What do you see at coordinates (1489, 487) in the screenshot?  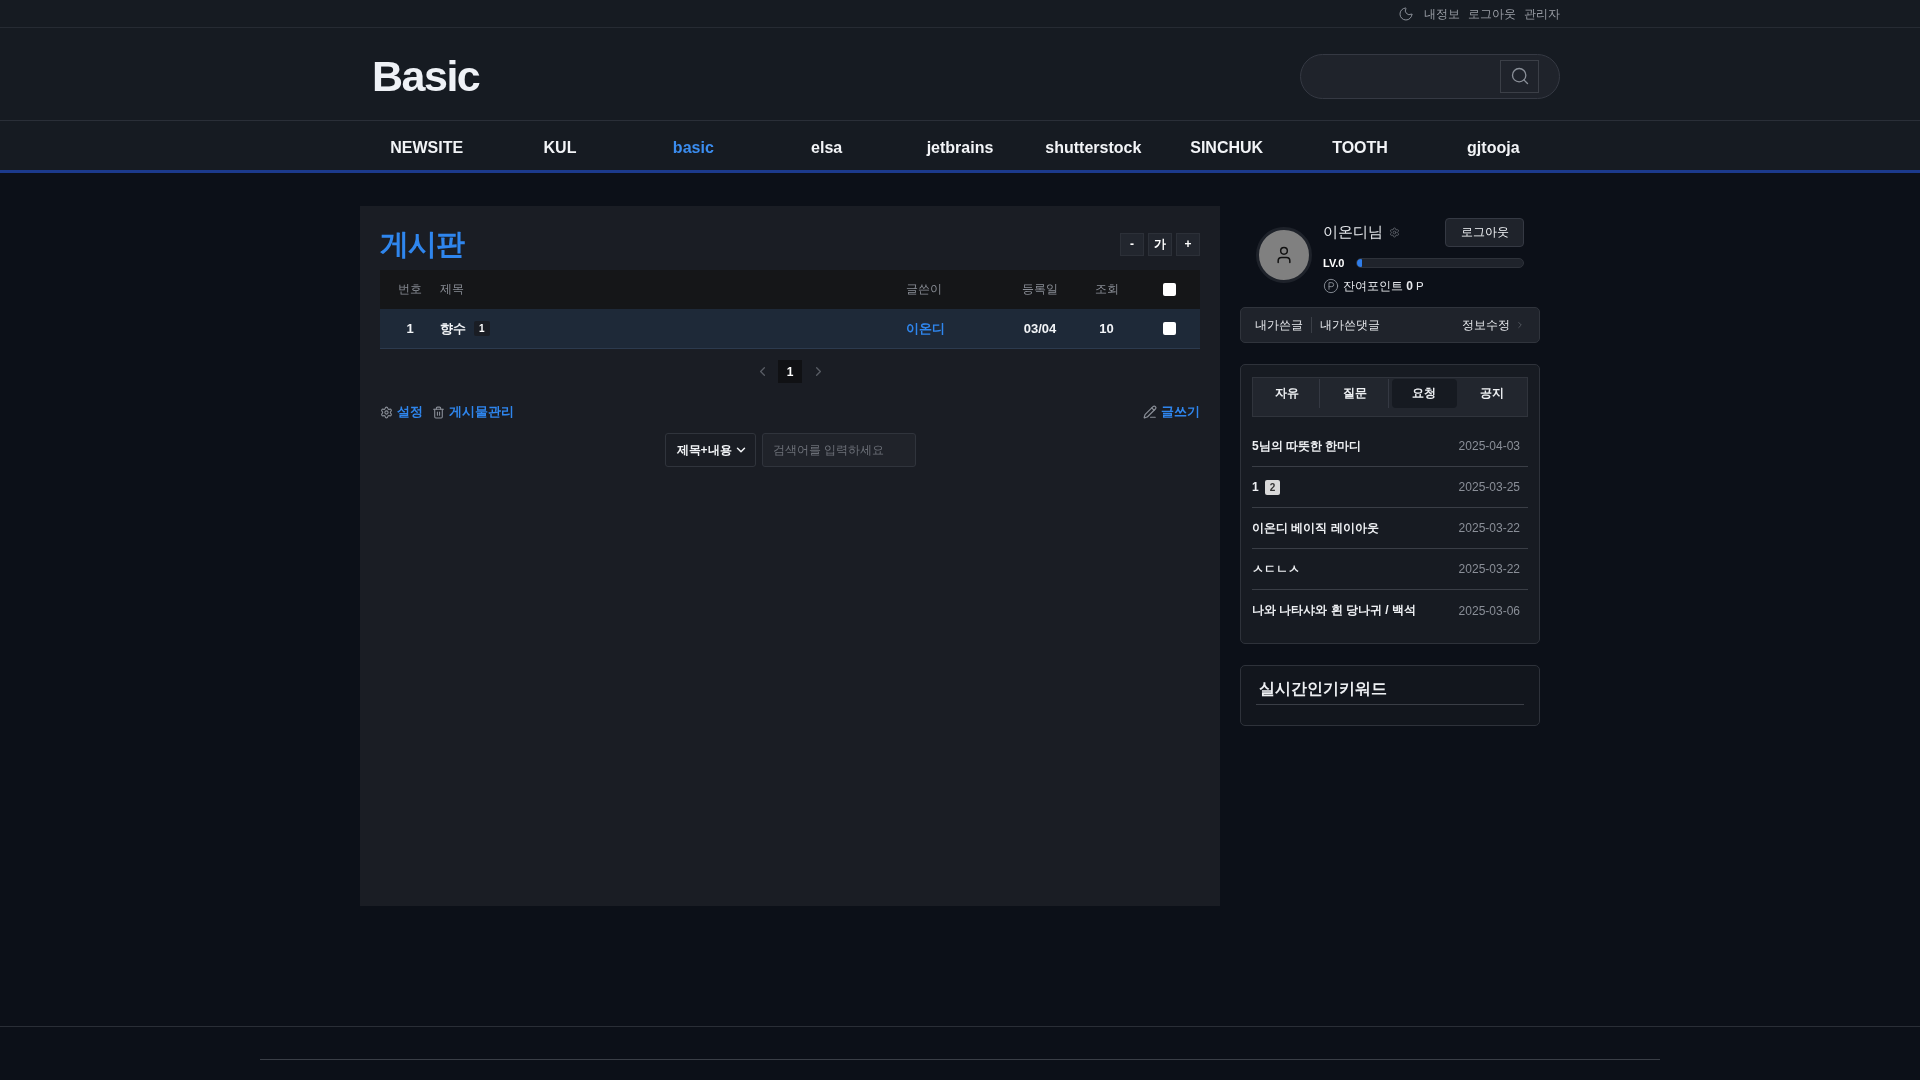 I see `post-date: 2025-03-25` at bounding box center [1489, 487].